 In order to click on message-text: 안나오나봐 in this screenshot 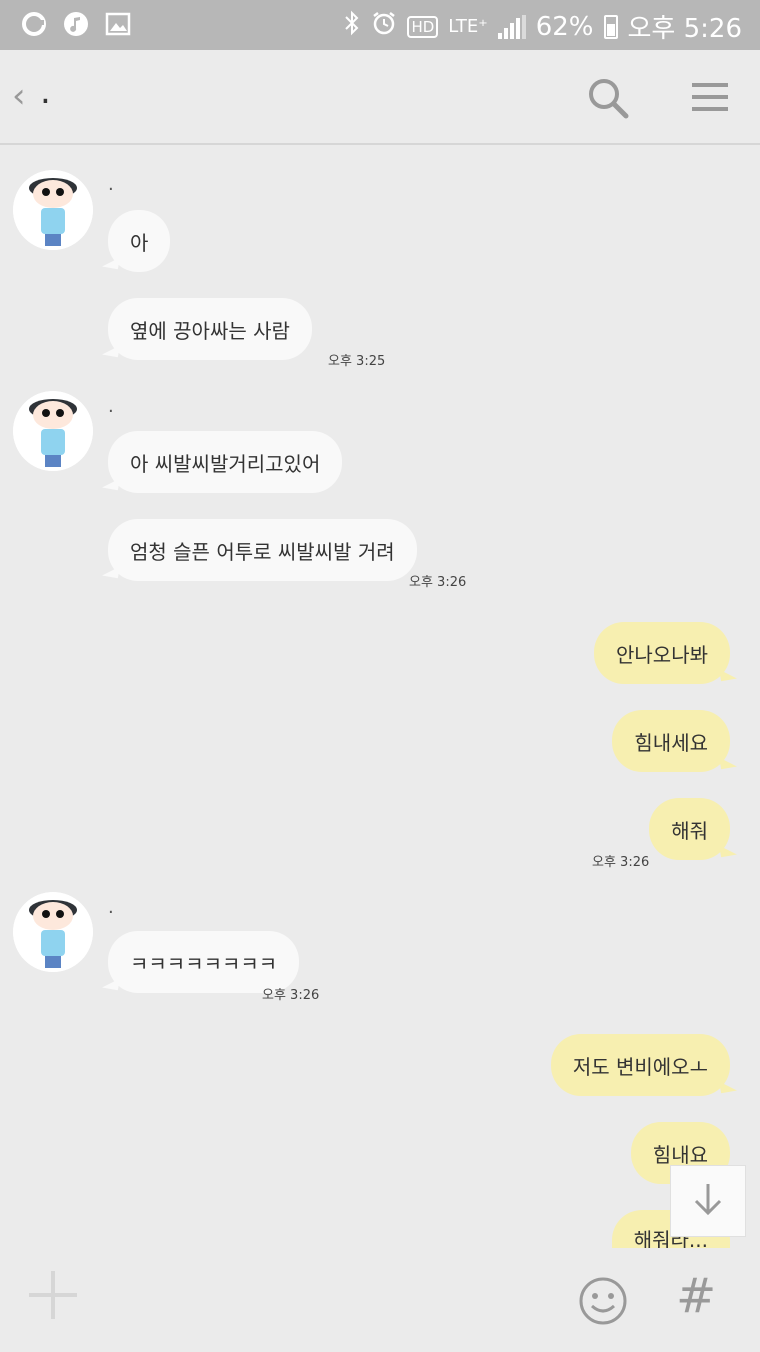, I will do `click(662, 654)`.